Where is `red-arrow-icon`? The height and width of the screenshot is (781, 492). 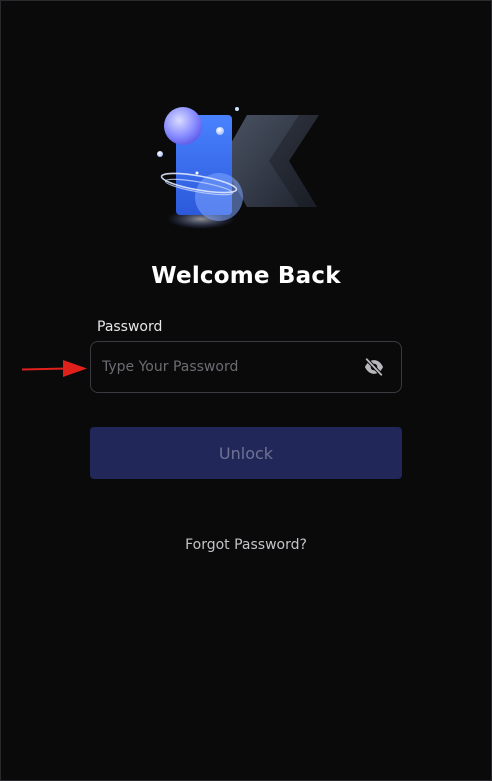 red-arrow-icon is located at coordinates (54, 368).